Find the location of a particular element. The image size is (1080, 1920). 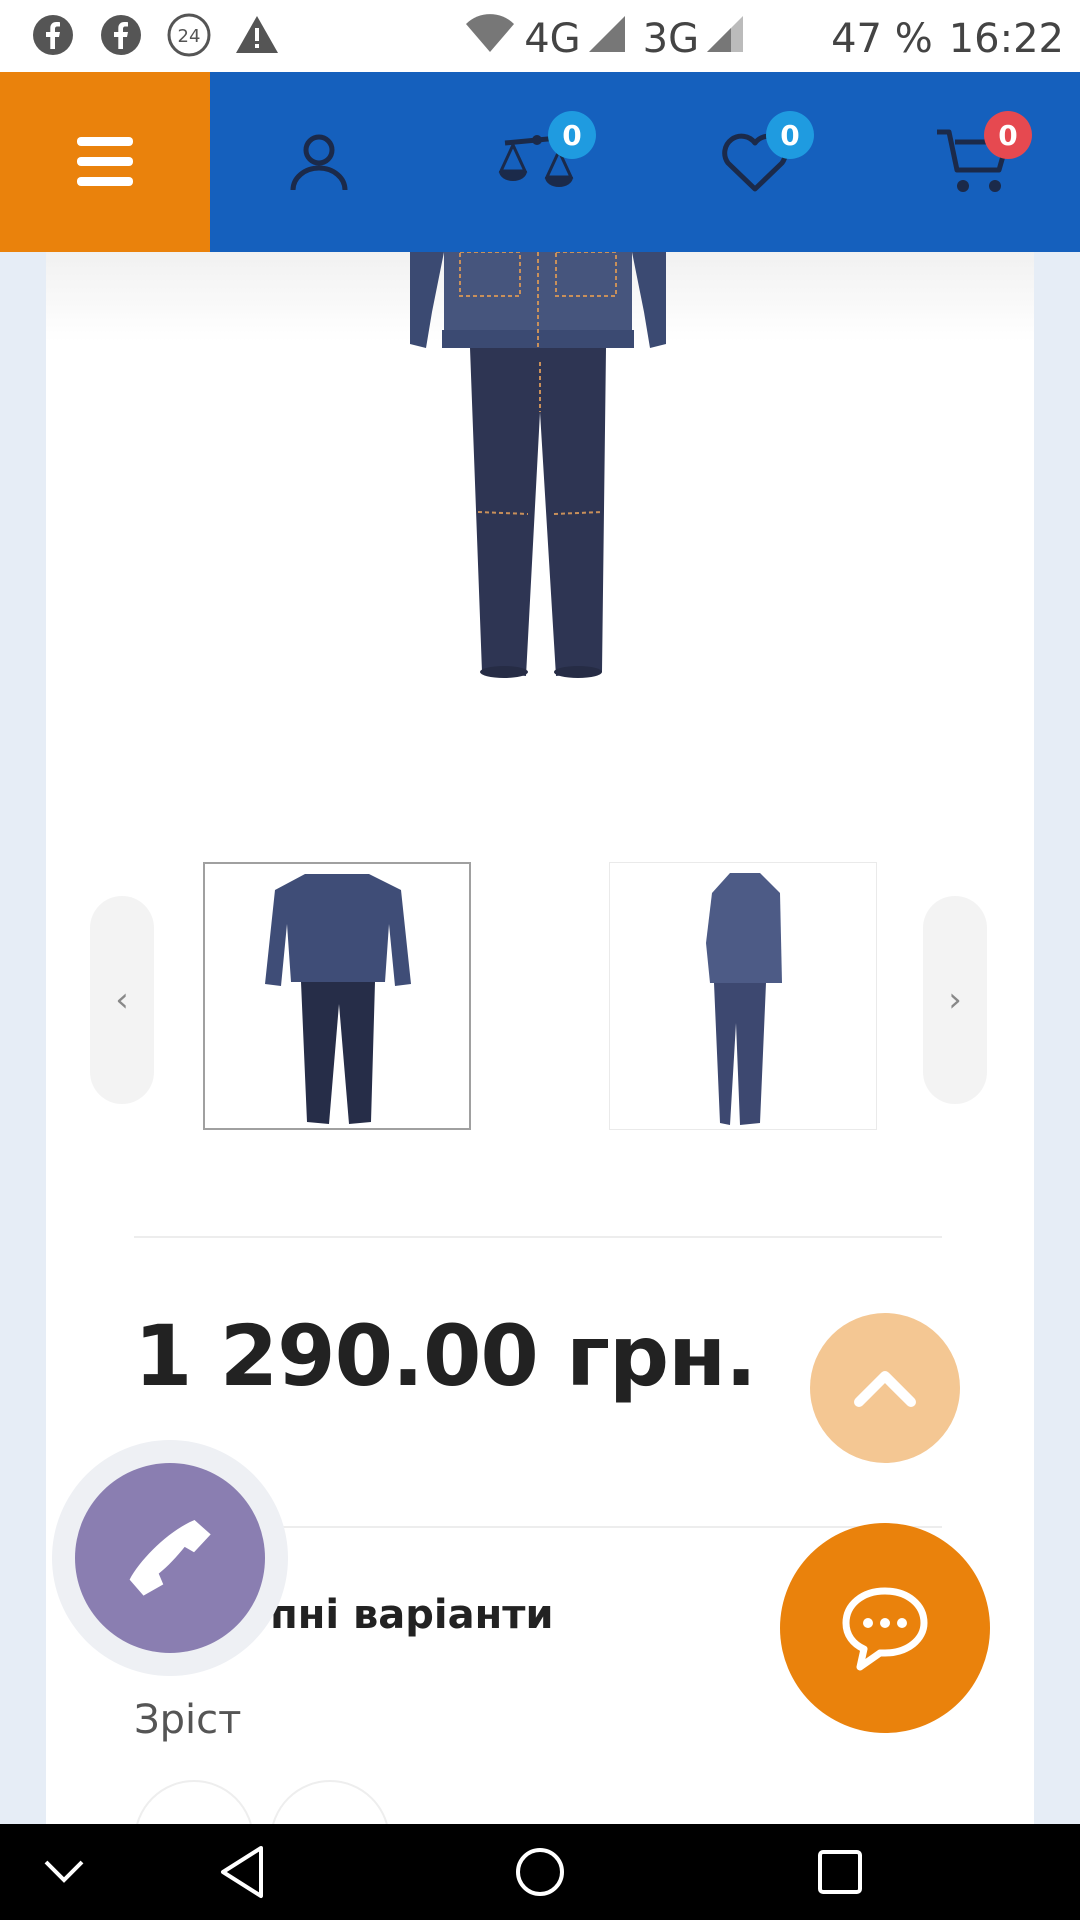

collapse-button is located at coordinates (64, 1872).